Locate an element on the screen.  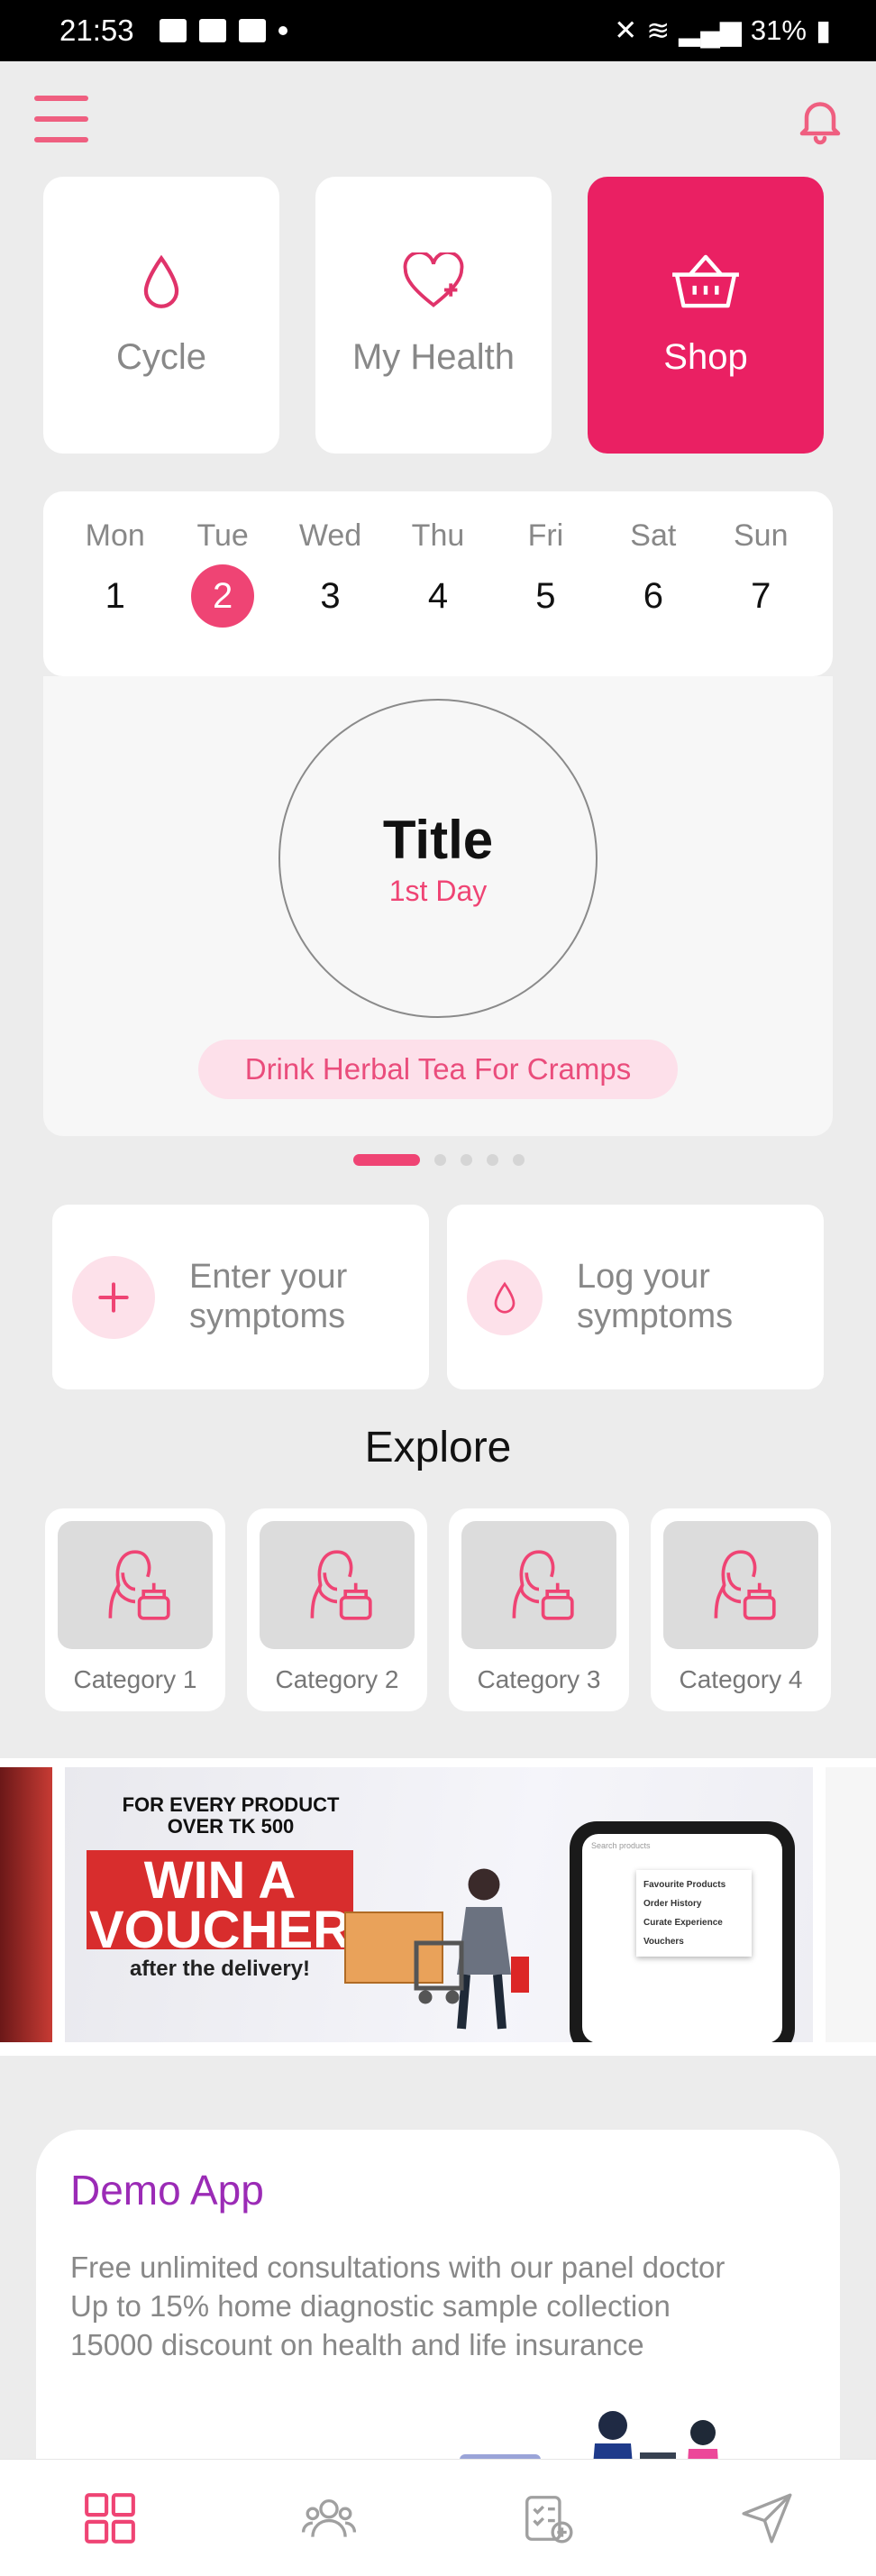
enter-symptoms-button: Enter your symptoms is located at coordinates (240, 1297).